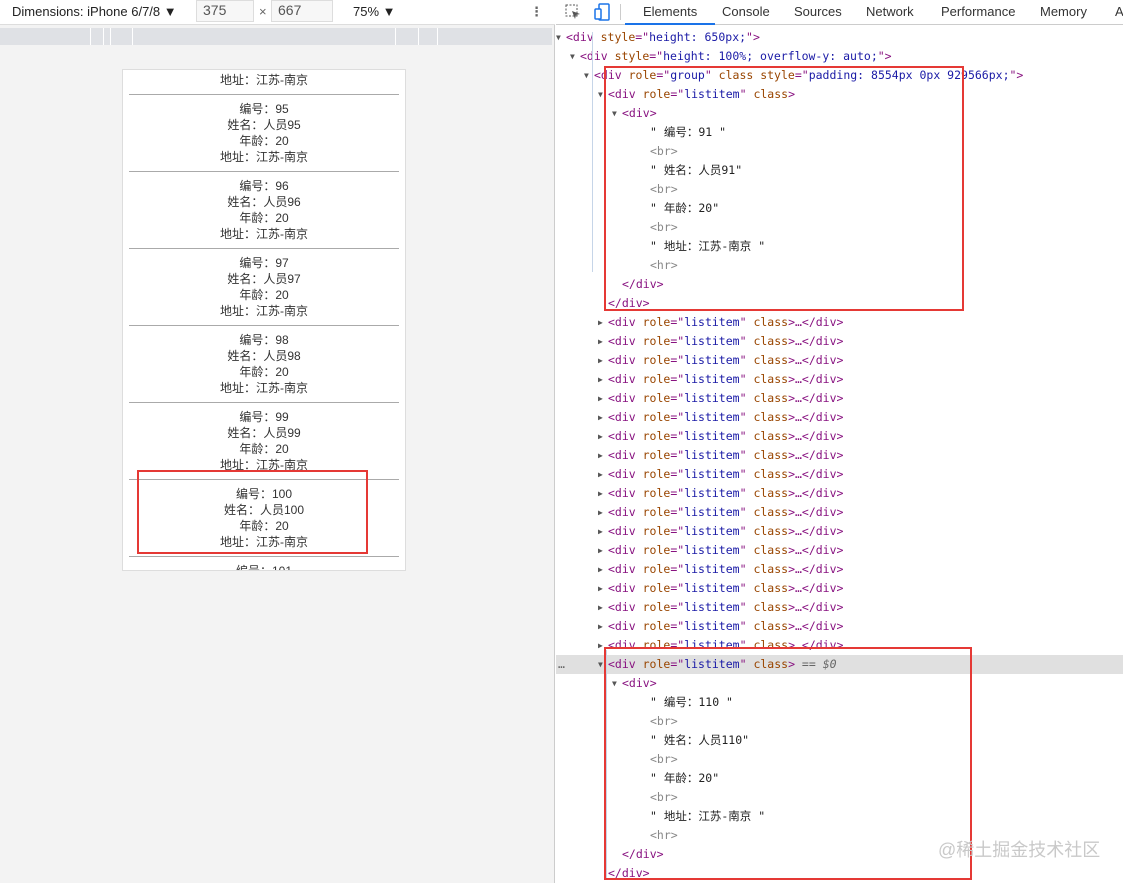 Image resolution: width=1123 pixels, height=883 pixels. What do you see at coordinates (264, 388) in the screenshot?
I see `item-addr: 地址：江苏-南京` at bounding box center [264, 388].